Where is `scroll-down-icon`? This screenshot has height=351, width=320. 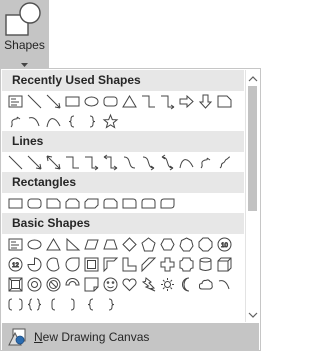 scroll-down-icon is located at coordinates (253, 314).